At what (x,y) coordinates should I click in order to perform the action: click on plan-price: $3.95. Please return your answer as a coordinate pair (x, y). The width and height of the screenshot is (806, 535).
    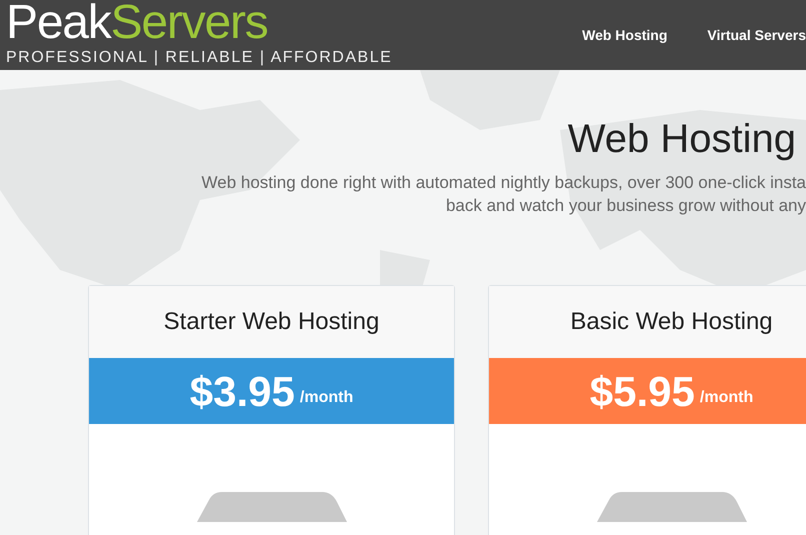
    Looking at the image, I should click on (242, 391).